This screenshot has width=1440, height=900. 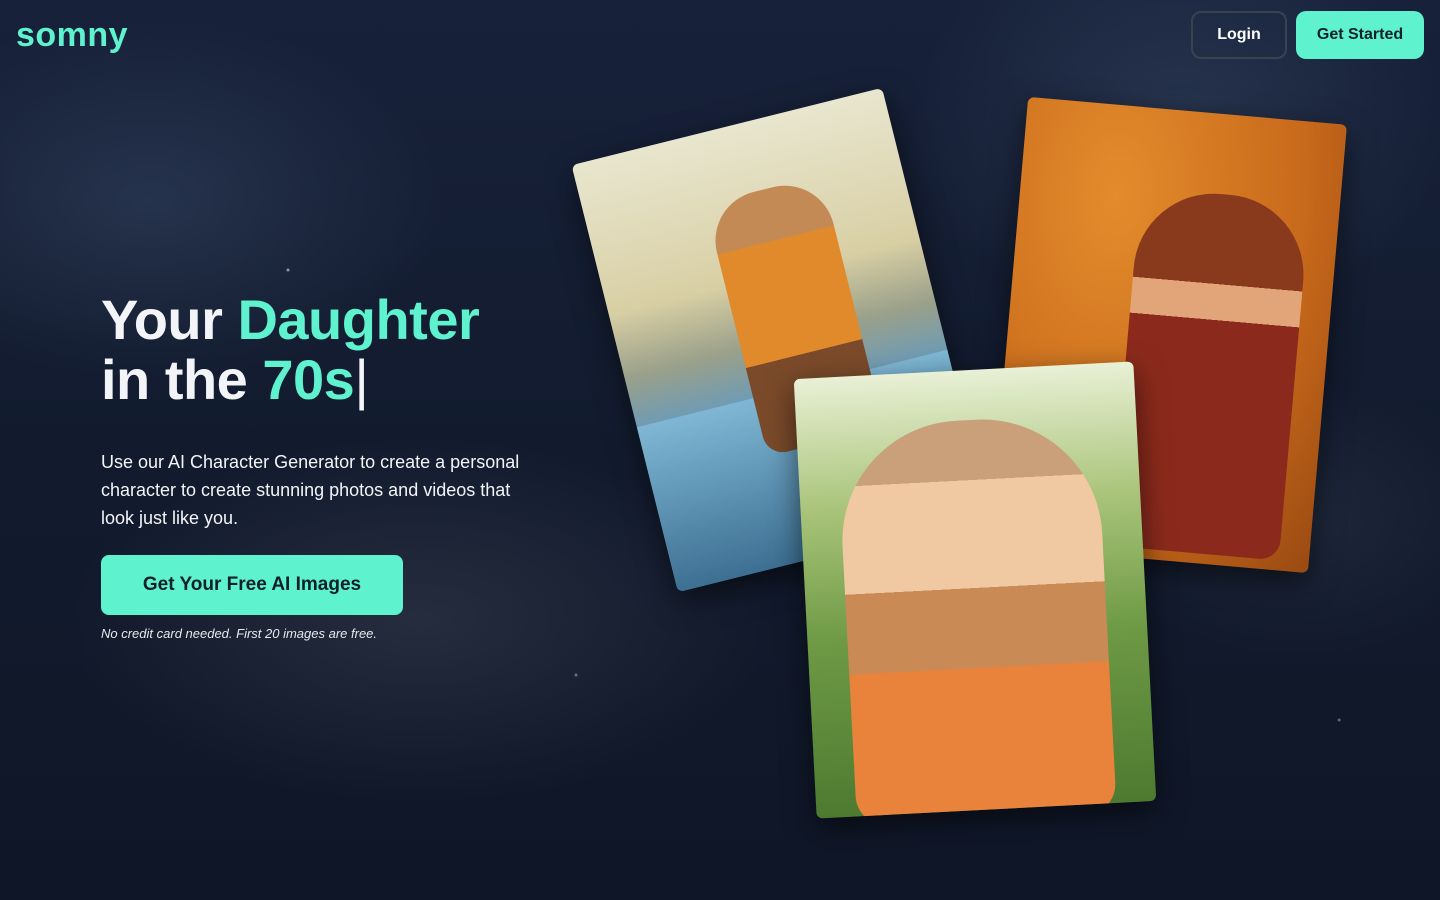 What do you see at coordinates (720, 35) in the screenshot?
I see `top-nav: somny Login Get Started` at bounding box center [720, 35].